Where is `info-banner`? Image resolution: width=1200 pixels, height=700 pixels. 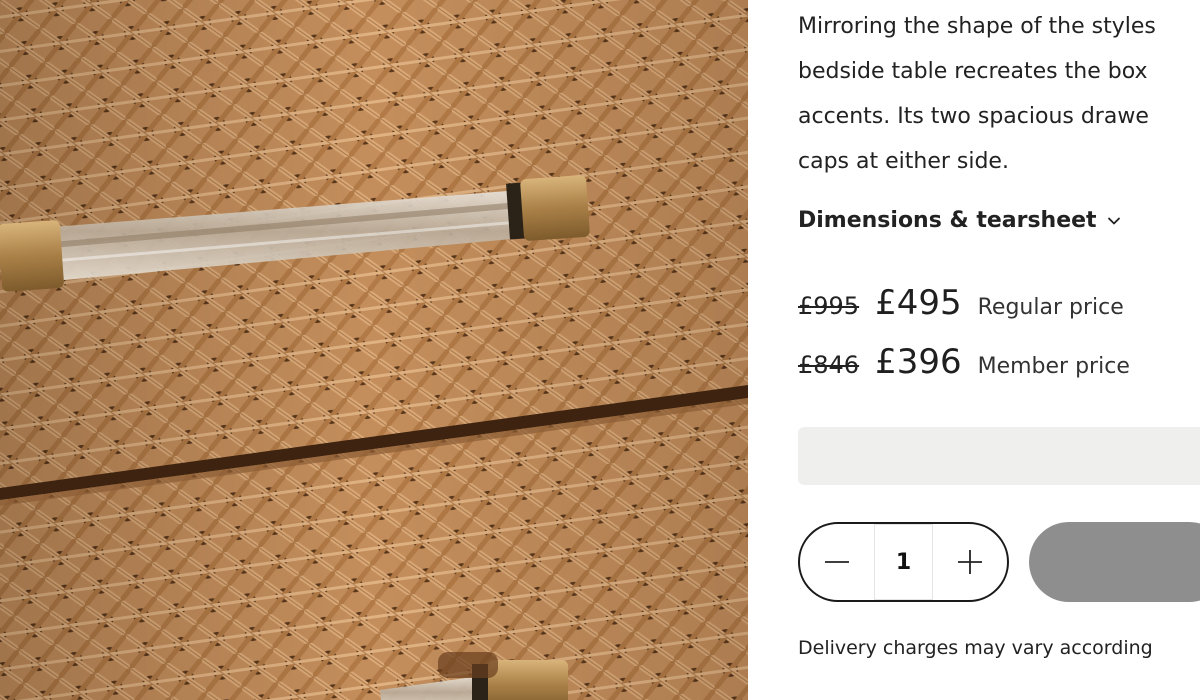 info-banner is located at coordinates (999, 456).